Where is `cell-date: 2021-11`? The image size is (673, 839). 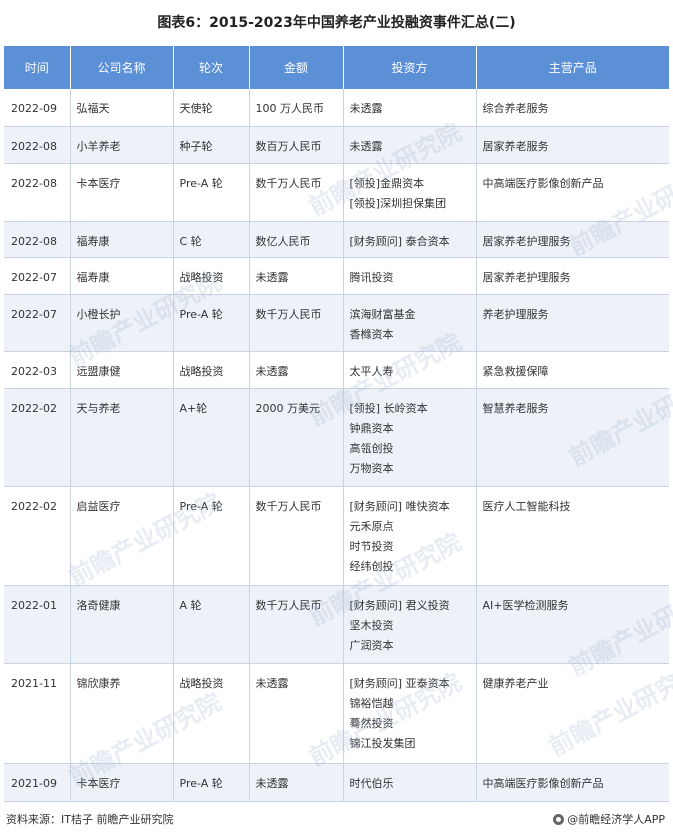
cell-date: 2021-11 is located at coordinates (37, 713).